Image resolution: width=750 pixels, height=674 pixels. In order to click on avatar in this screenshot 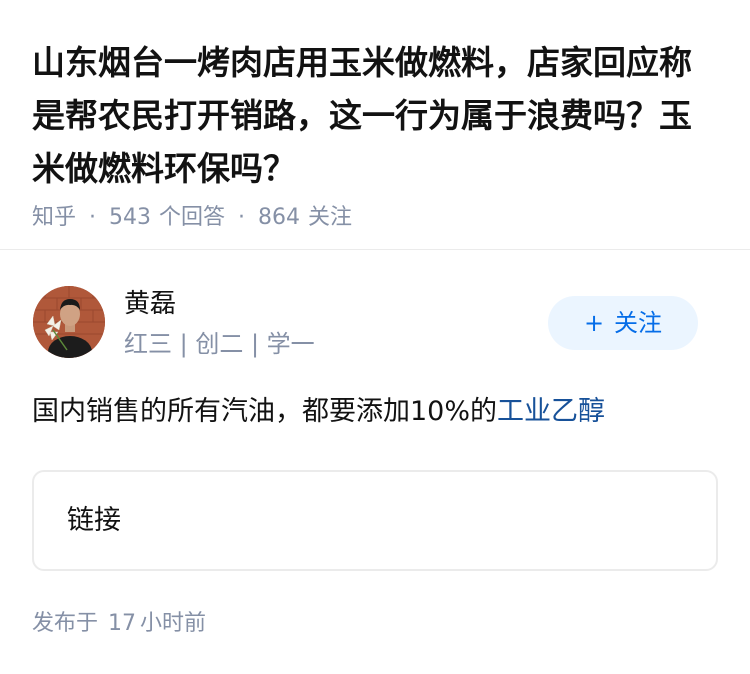, I will do `click(69, 322)`.